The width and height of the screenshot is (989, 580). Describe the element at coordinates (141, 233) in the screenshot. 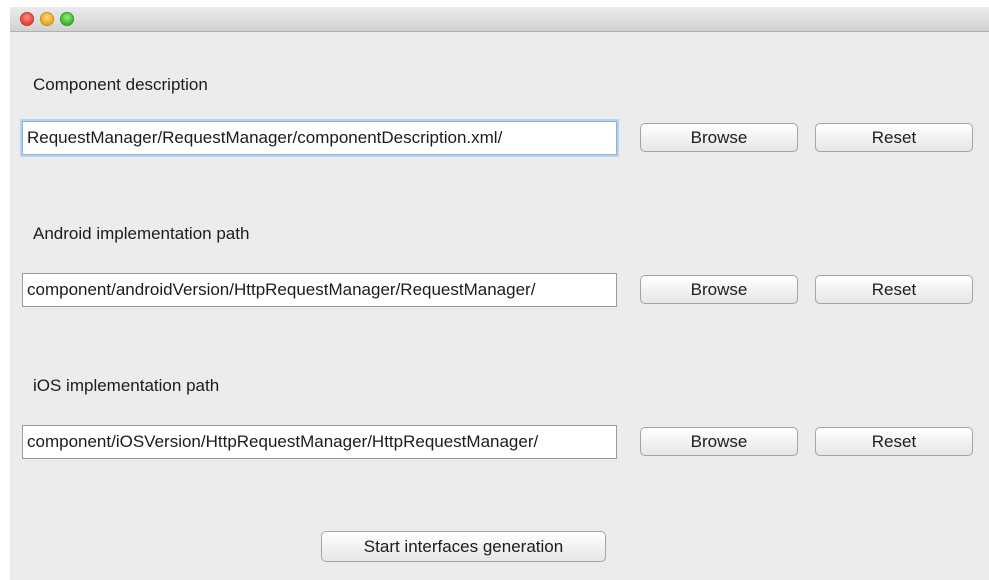

I see `android-path-label: Android implementation path` at that location.